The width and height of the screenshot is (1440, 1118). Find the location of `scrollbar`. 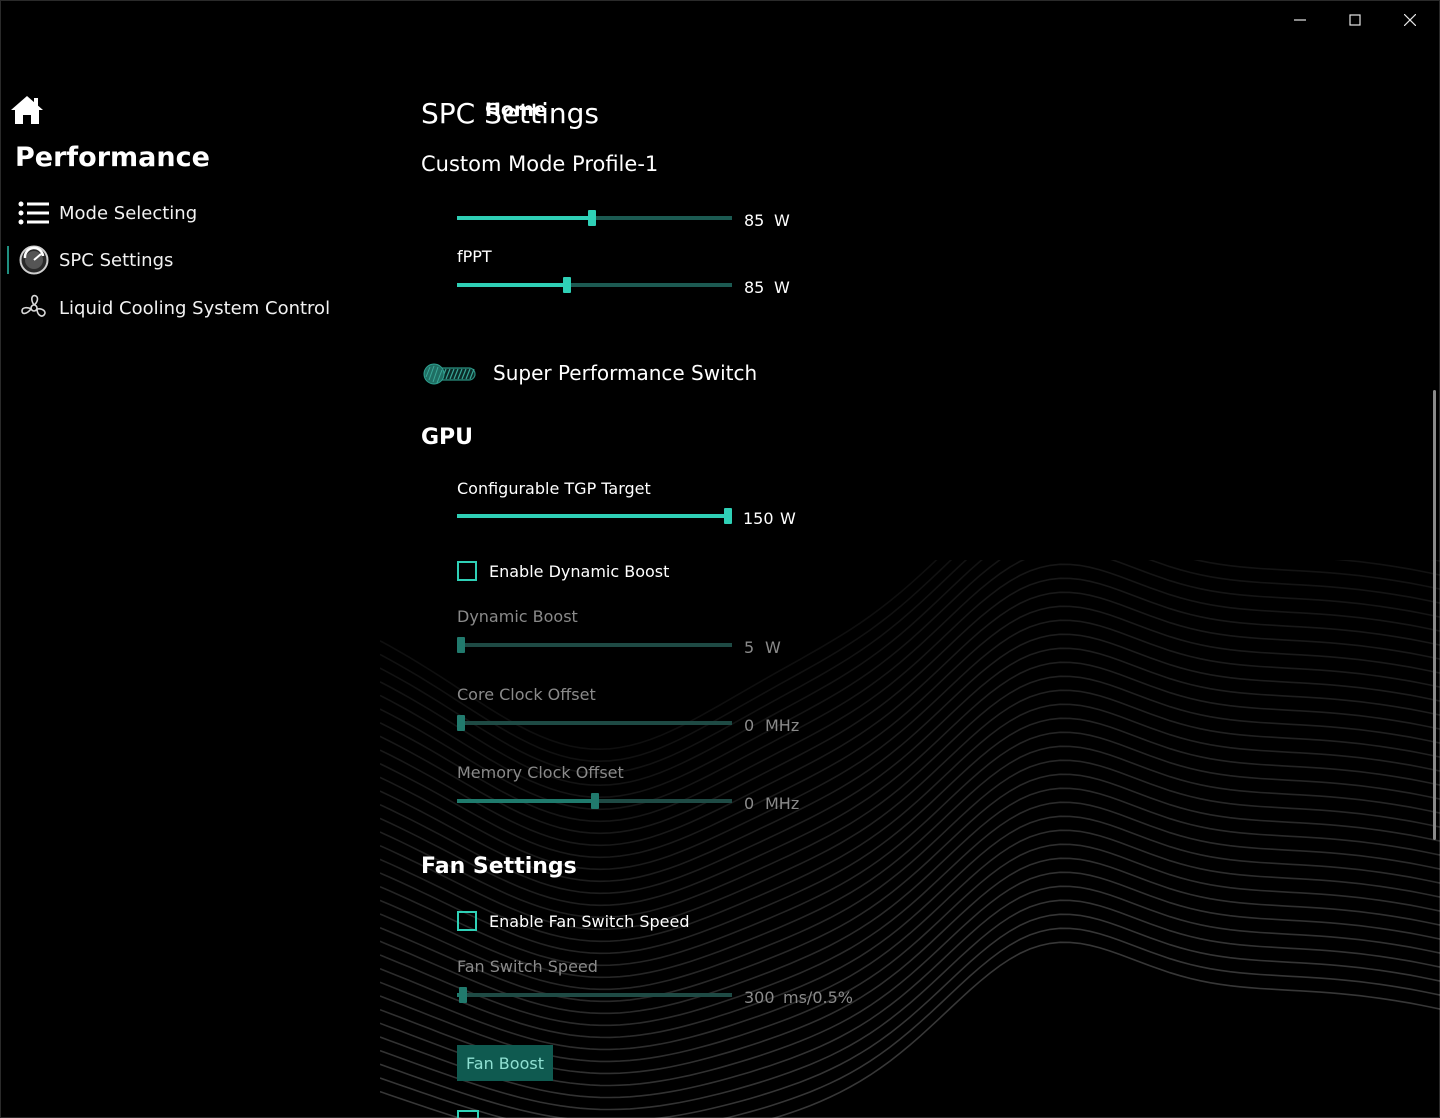

scrollbar is located at coordinates (1434, 615).